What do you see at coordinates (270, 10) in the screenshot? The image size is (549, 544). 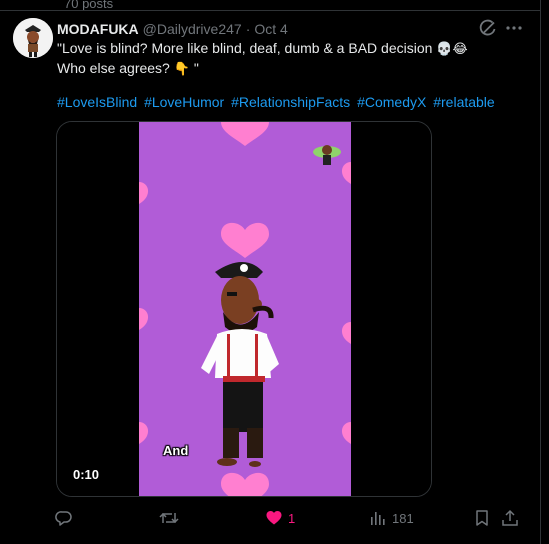 I see `top-divider` at bounding box center [270, 10].